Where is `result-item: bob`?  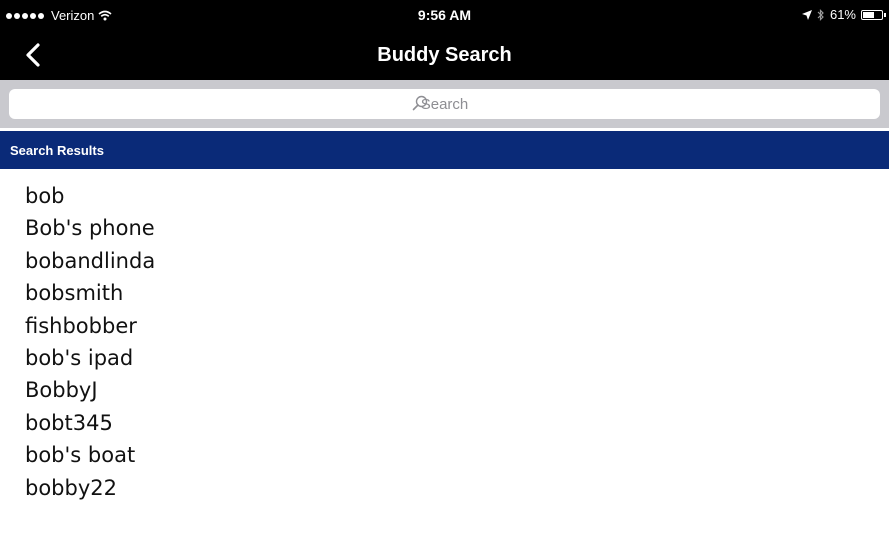 result-item: bob is located at coordinates (444, 196).